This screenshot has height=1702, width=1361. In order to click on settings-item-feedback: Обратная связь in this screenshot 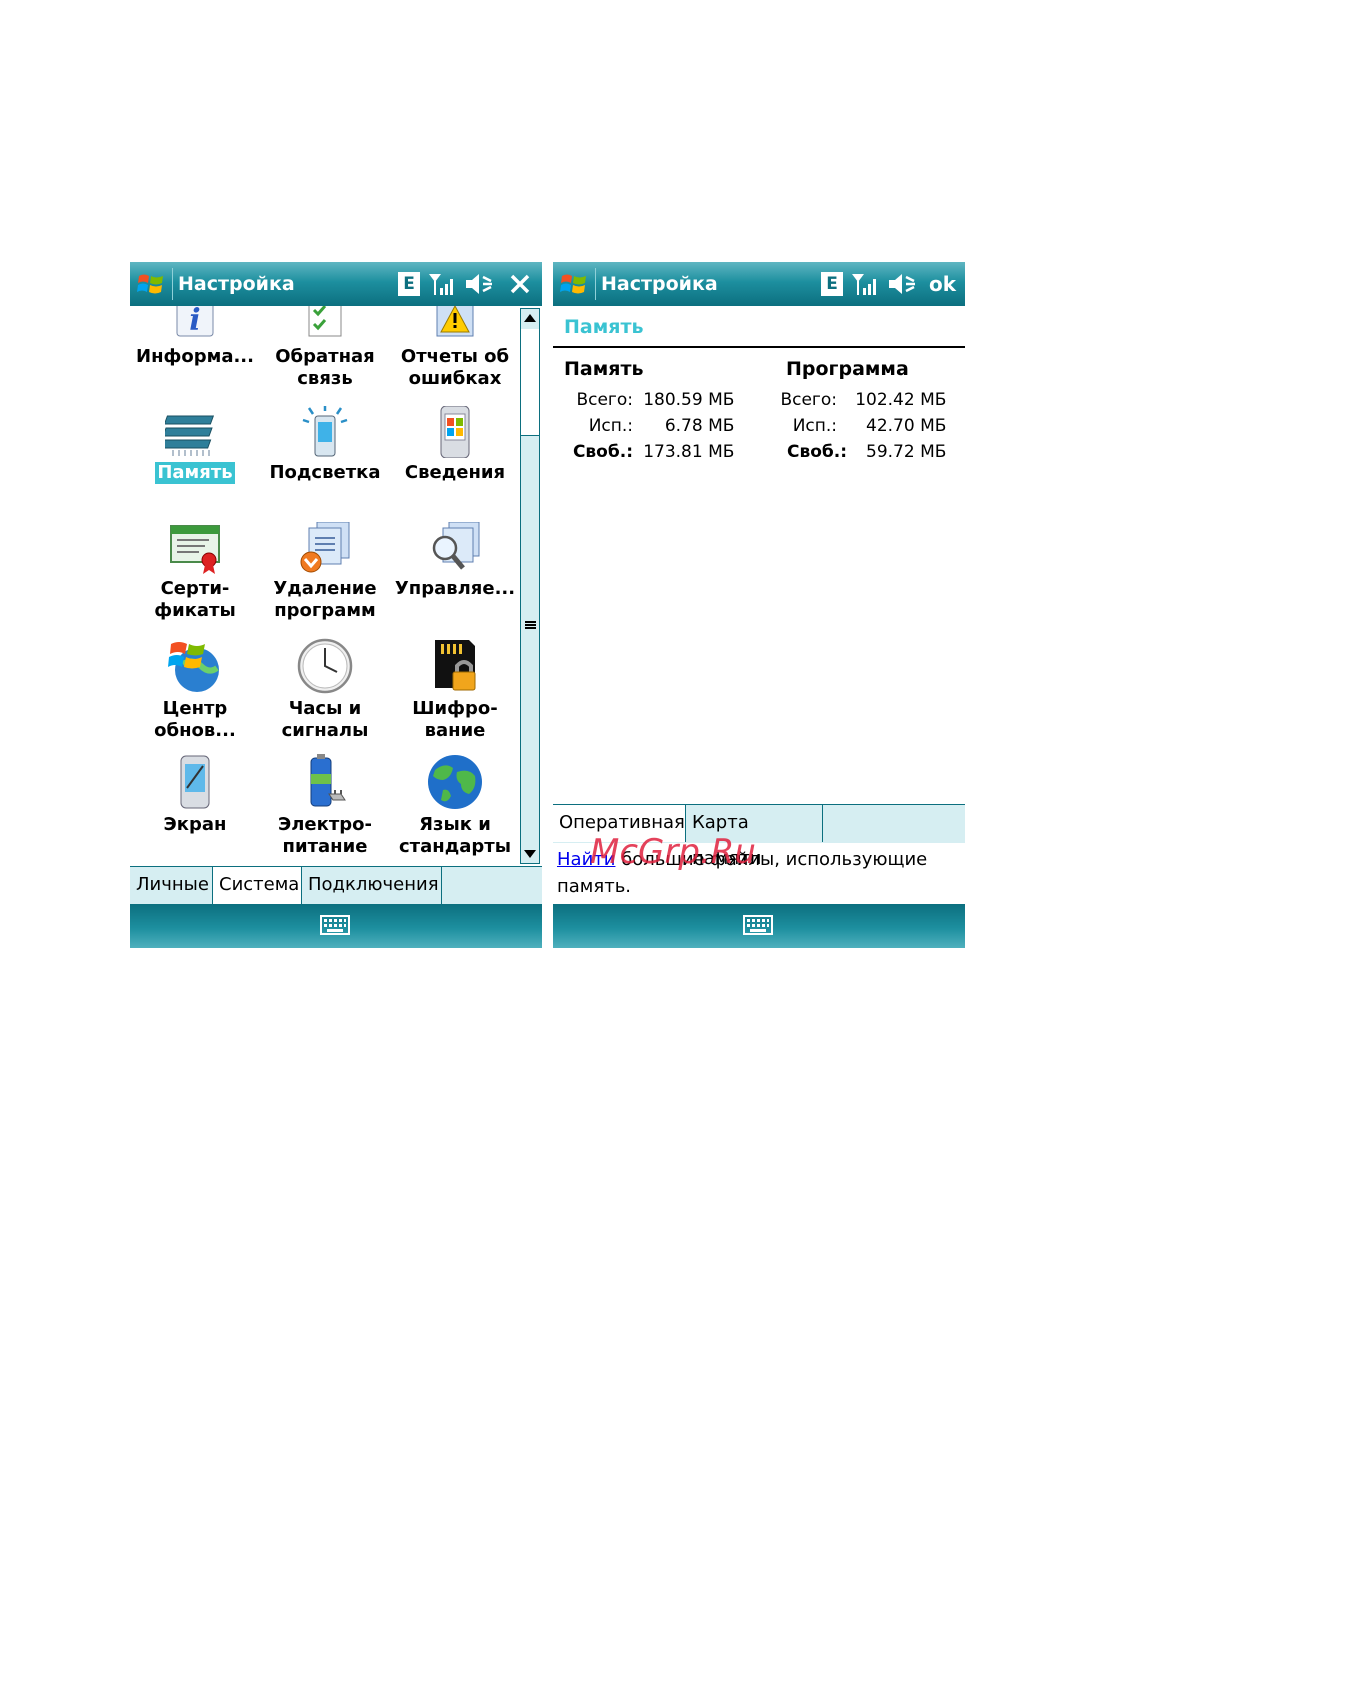, I will do `click(325, 348)`.